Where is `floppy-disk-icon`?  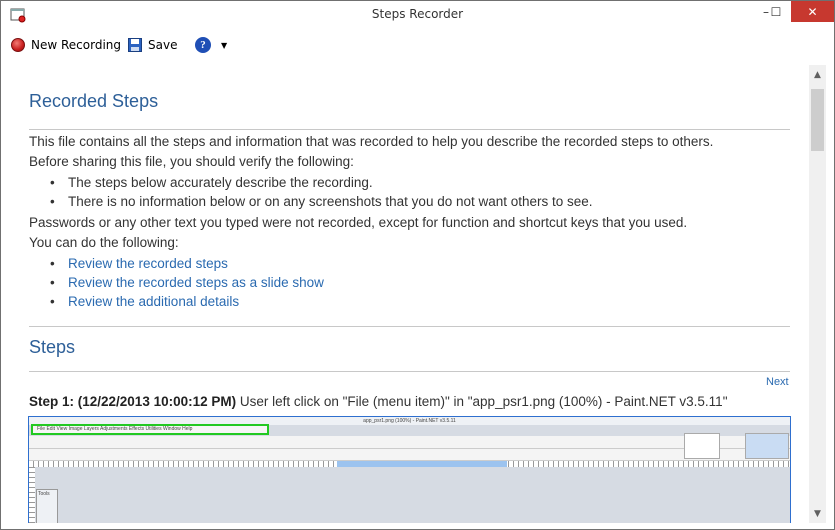 floppy-disk-icon is located at coordinates (135, 45).